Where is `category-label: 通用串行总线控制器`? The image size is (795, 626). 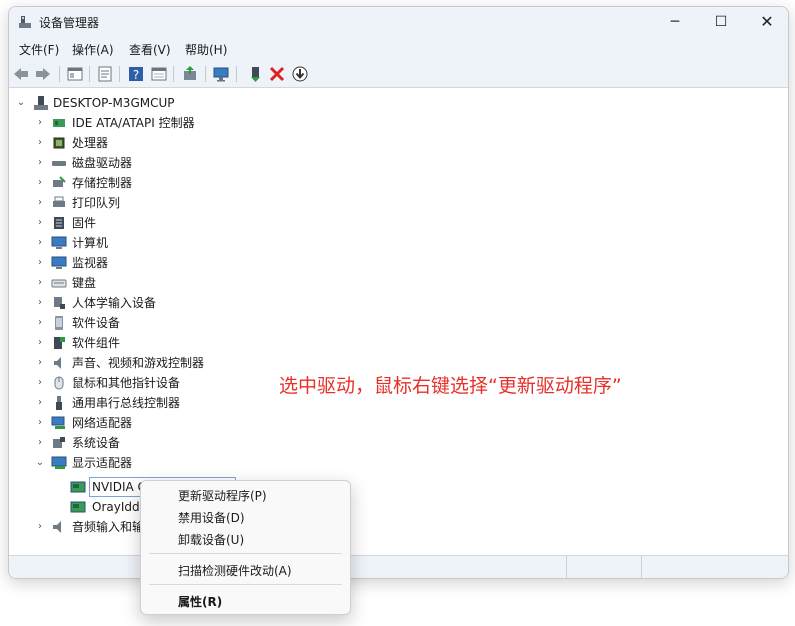
category-label: 通用串行总线控制器 is located at coordinates (126, 403).